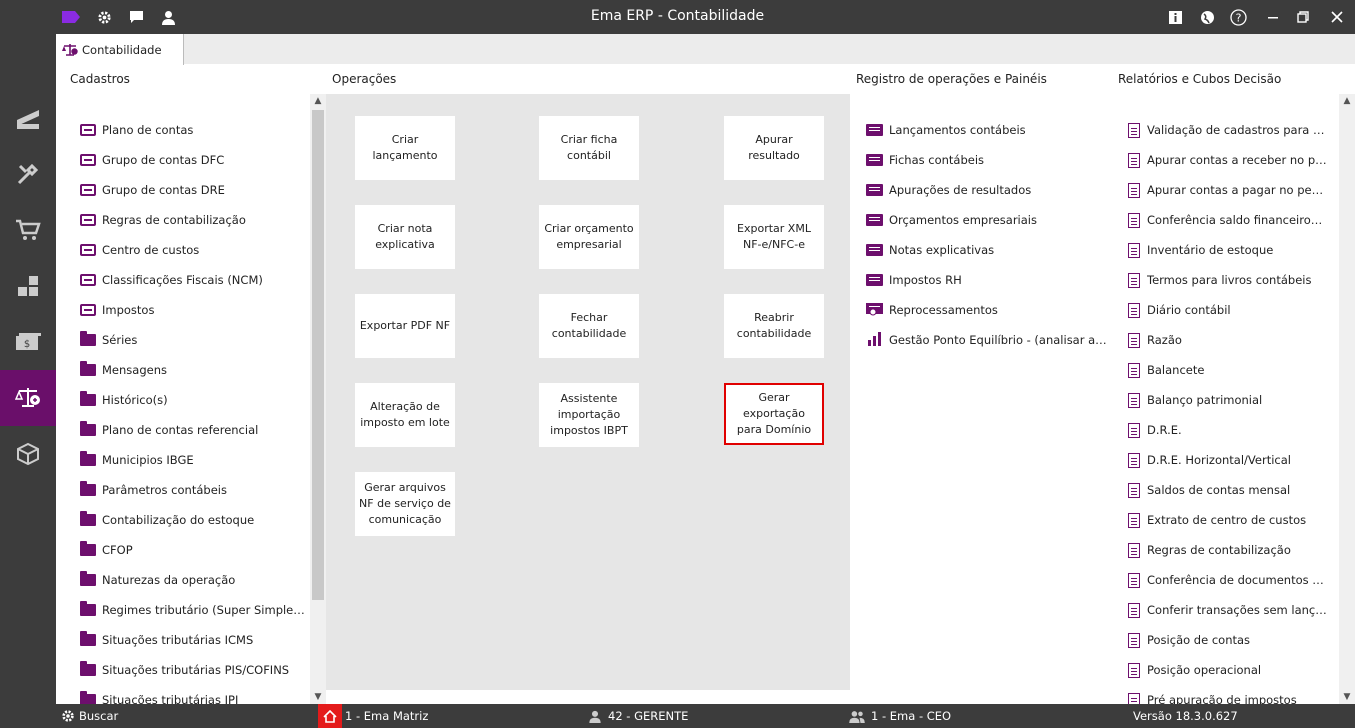 The width and height of the screenshot is (1355, 728). I want to click on list-item: Fichas contábeis, so click(925, 160).